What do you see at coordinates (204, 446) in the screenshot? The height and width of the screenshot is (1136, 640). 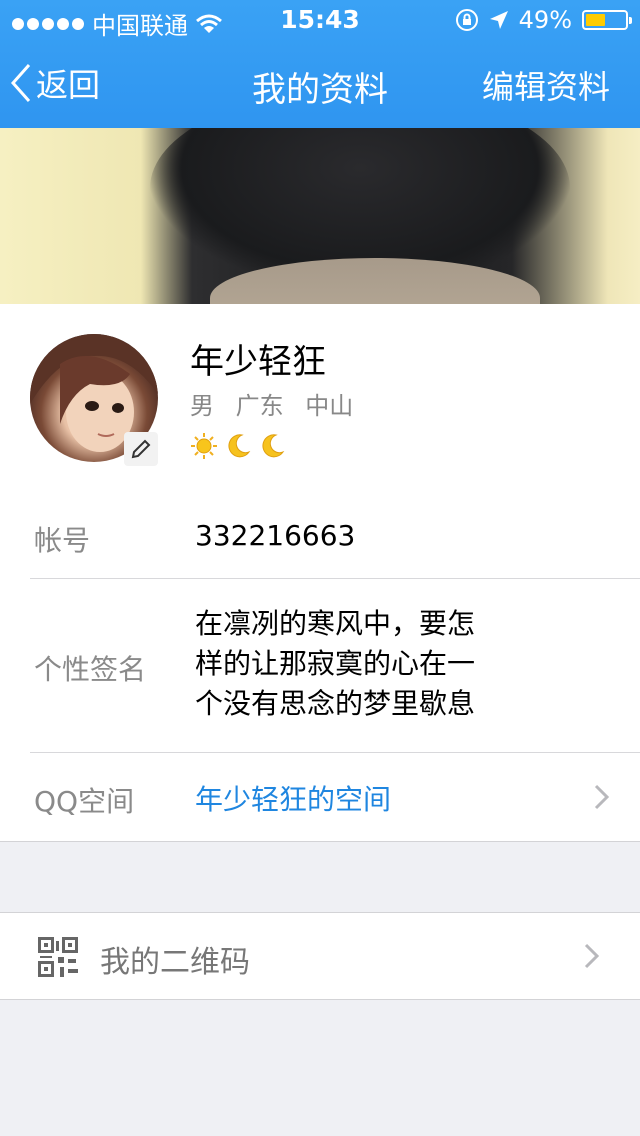 I see `sun-icon` at bounding box center [204, 446].